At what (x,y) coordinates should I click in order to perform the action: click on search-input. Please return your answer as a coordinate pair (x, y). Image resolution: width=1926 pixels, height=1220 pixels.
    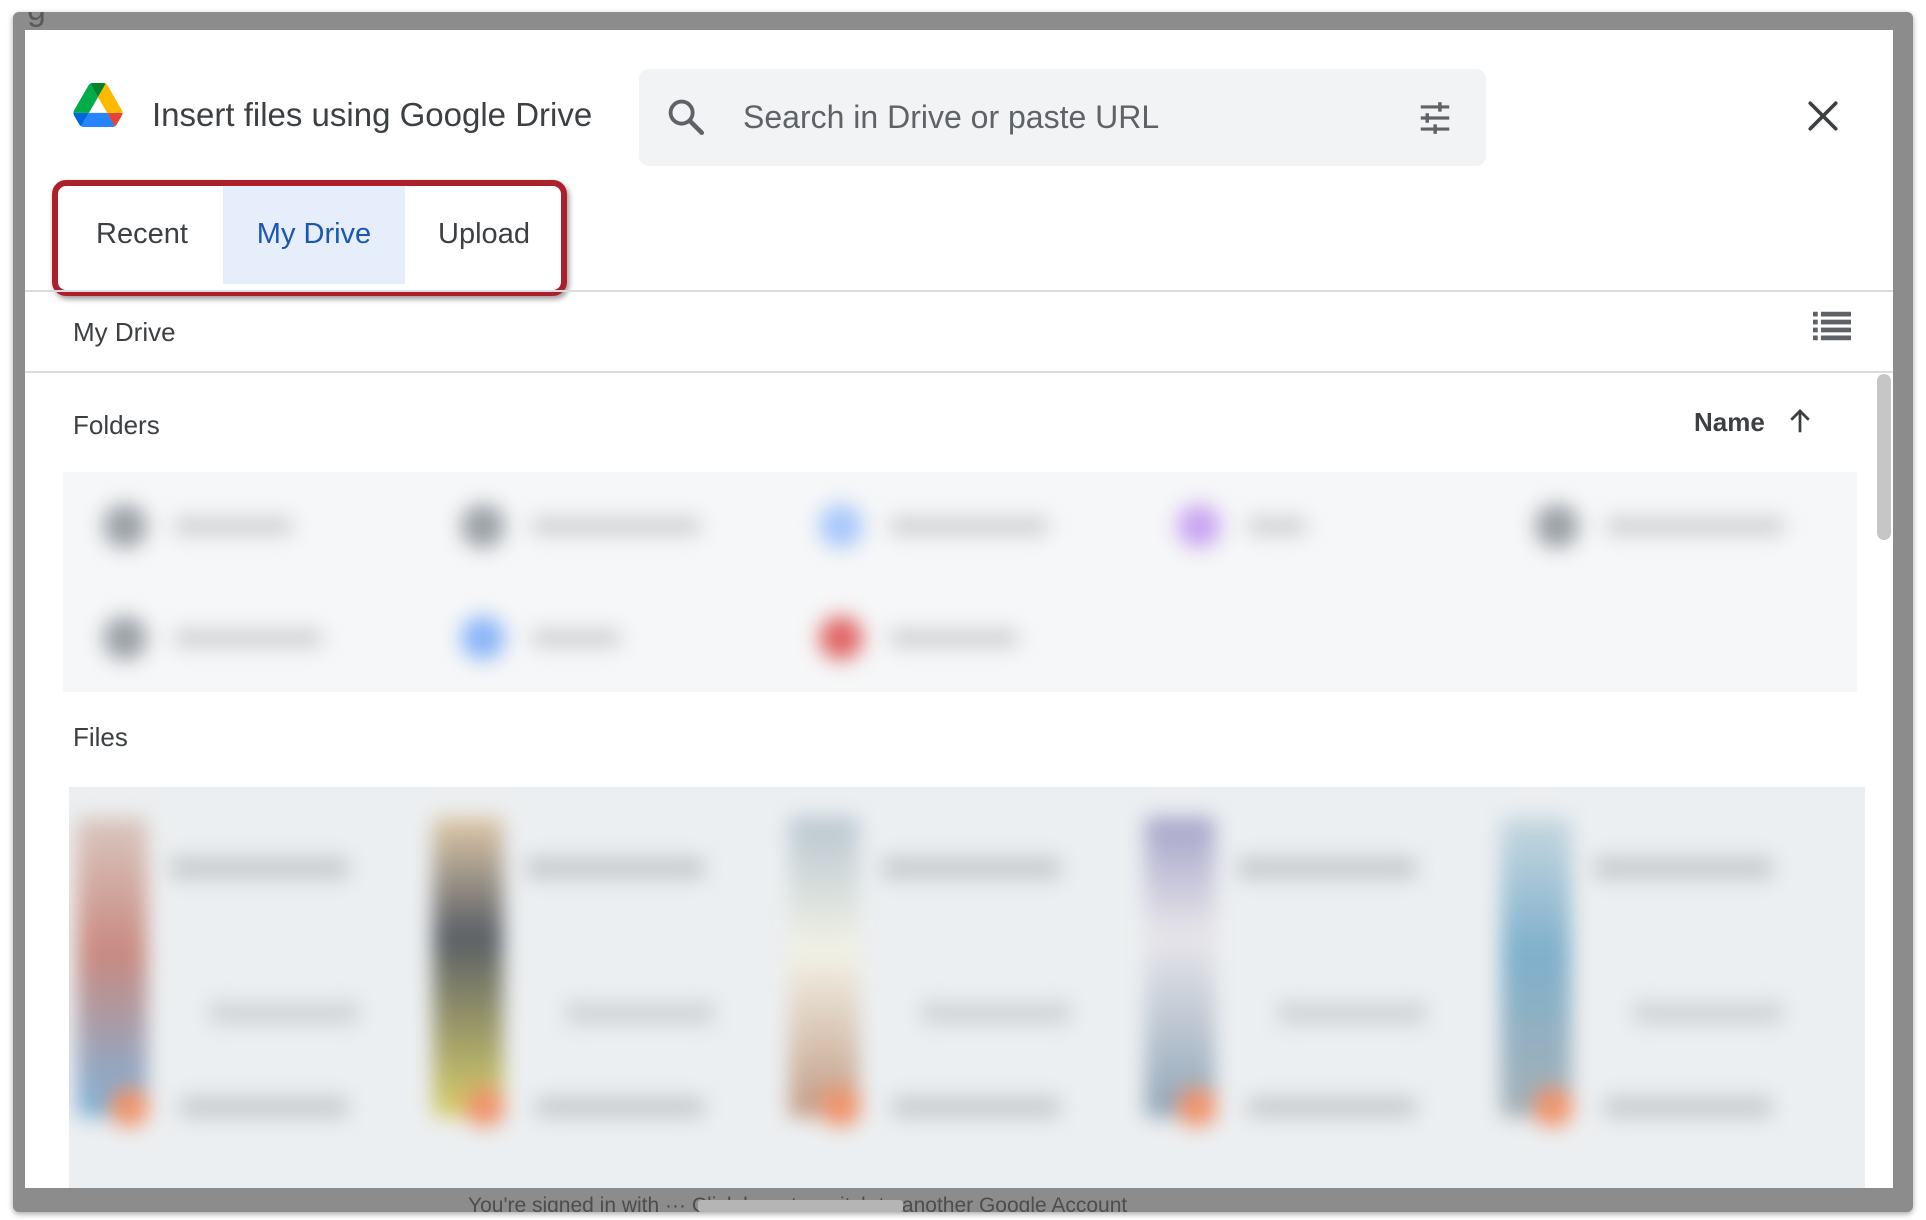
    Looking at the image, I should click on (1073, 117).